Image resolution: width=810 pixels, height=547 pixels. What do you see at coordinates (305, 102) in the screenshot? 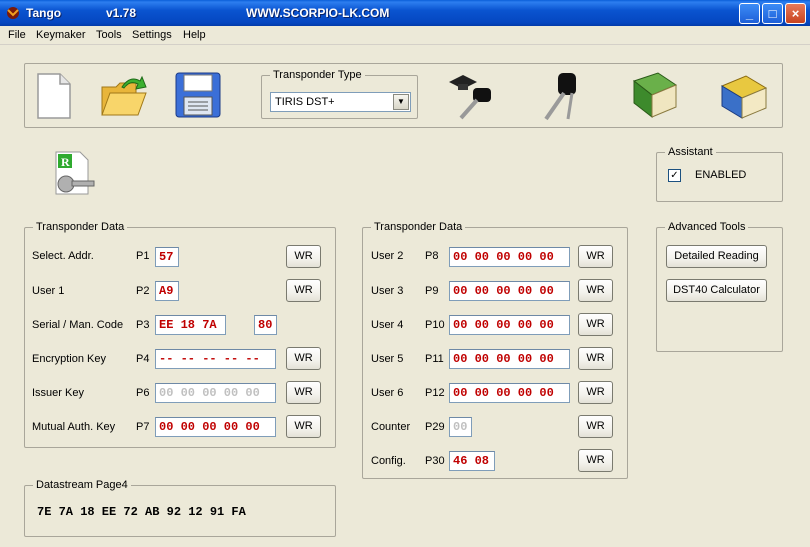
I see `transponder-type-value: TIRIS DST+` at bounding box center [305, 102].